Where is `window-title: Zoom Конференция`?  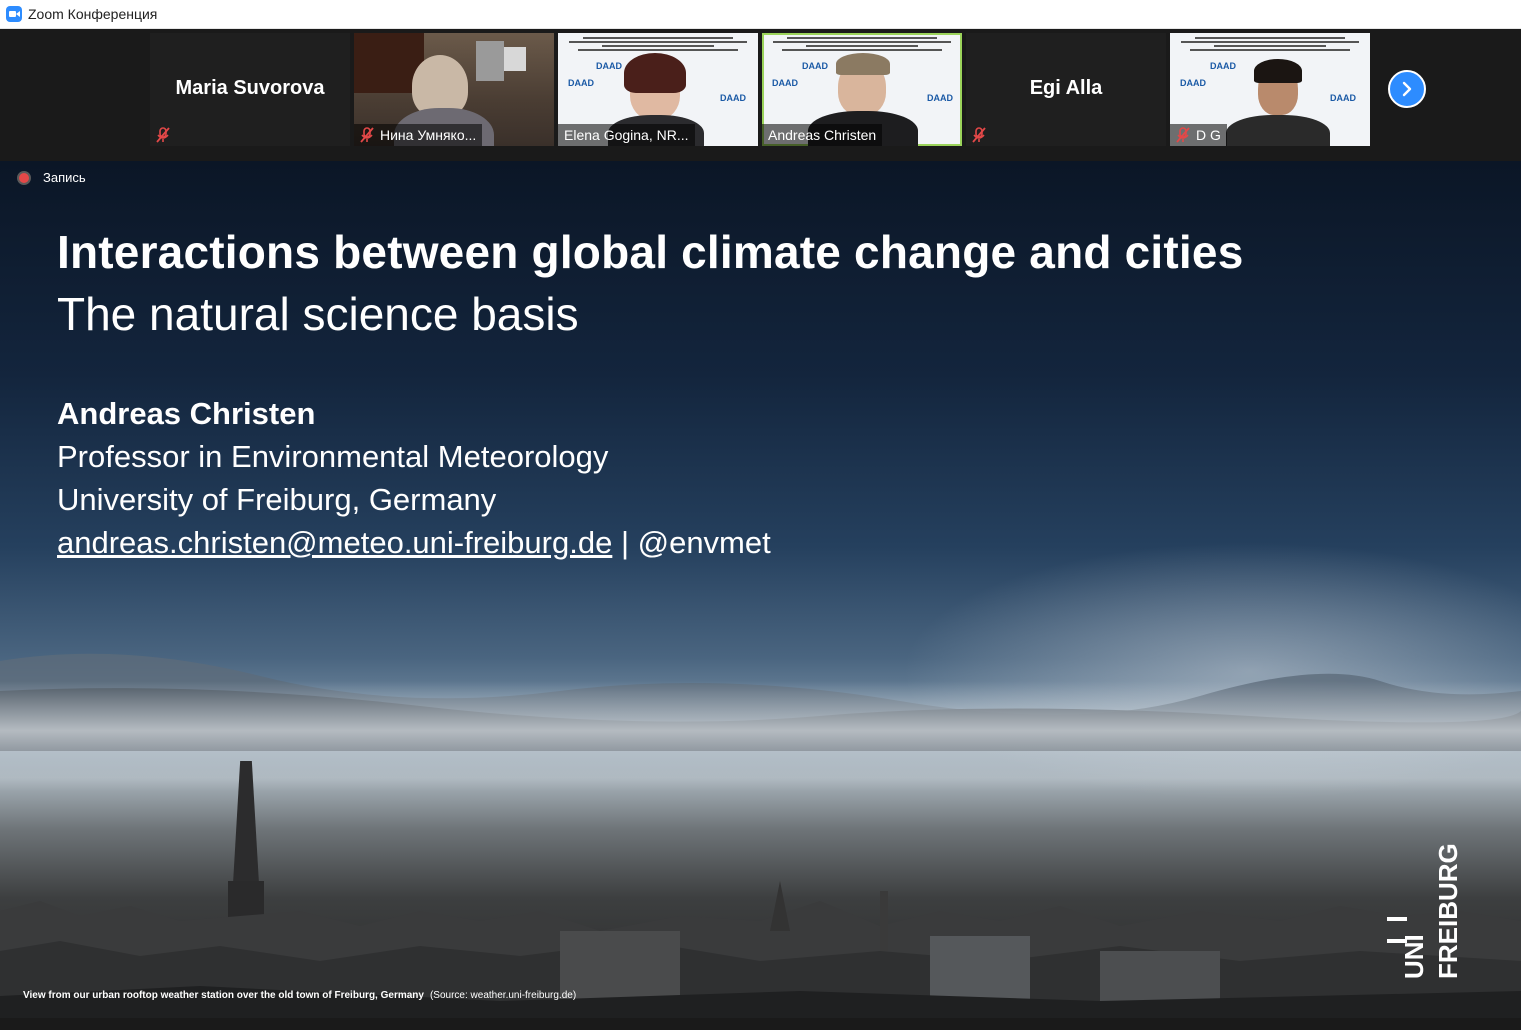
window-title: Zoom Конференция is located at coordinates (93, 14).